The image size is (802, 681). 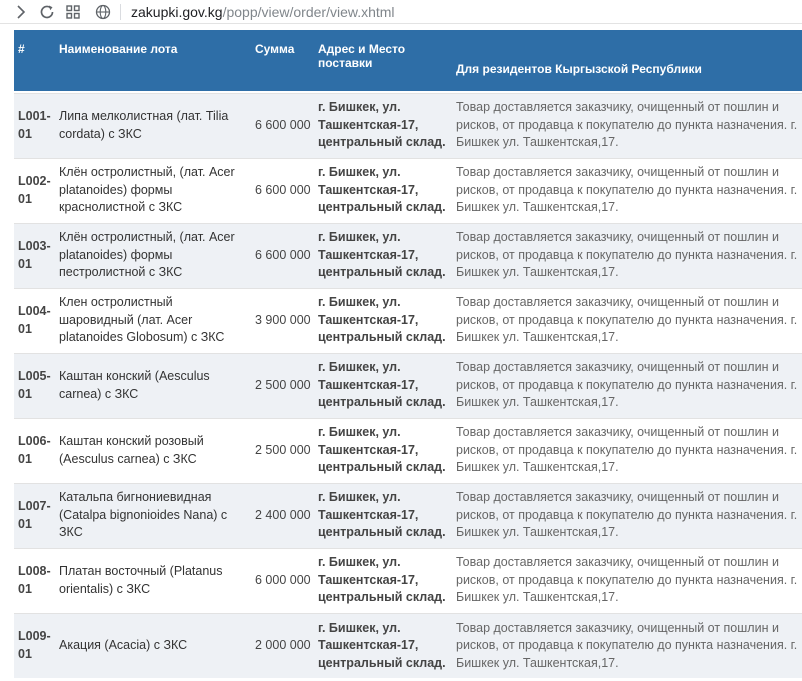 What do you see at coordinates (282, 580) in the screenshot?
I see `lot-sum: 6 000 000` at bounding box center [282, 580].